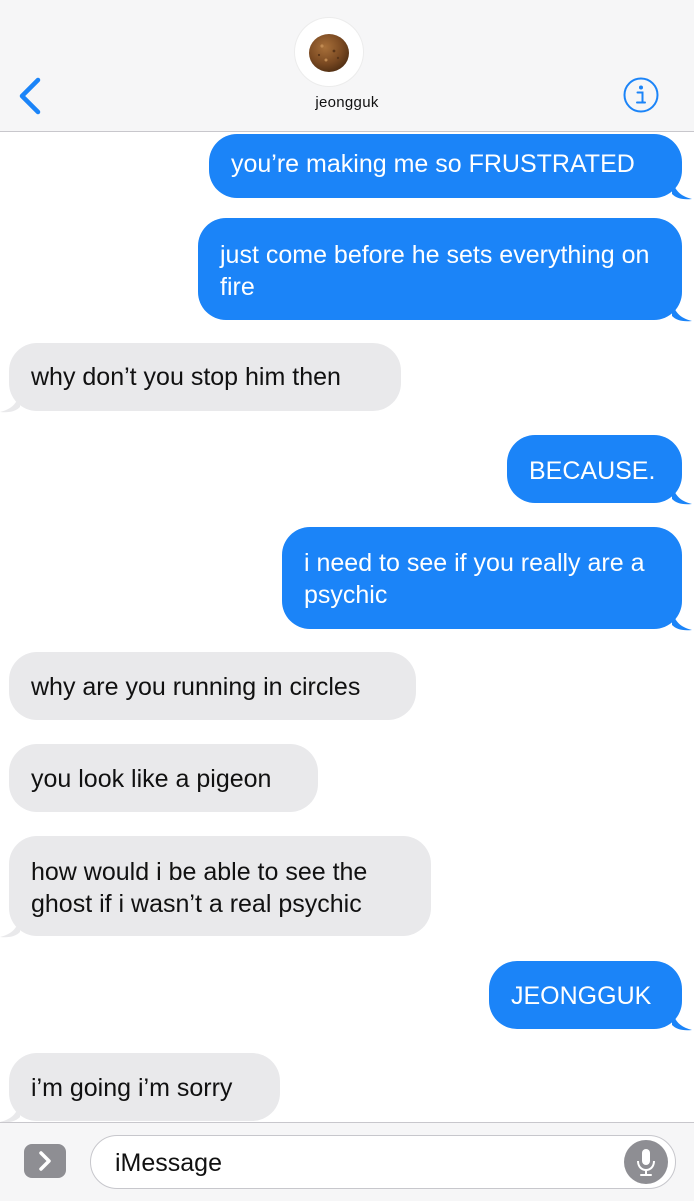 This screenshot has height=1201, width=694. What do you see at coordinates (581, 996) in the screenshot?
I see `message-text: JEONGGUK` at bounding box center [581, 996].